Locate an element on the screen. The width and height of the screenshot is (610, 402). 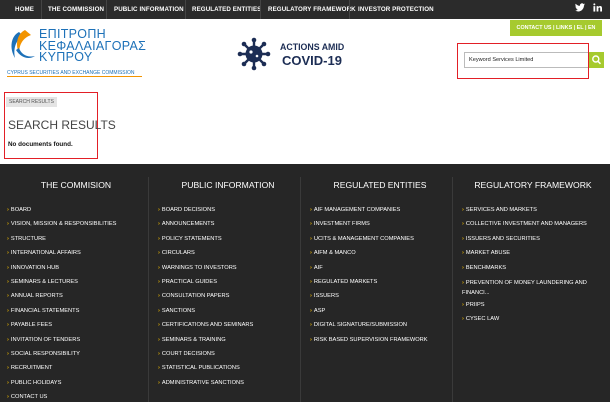
nav-public-information: PUBLIC INFORMATION is located at coordinates (149, 9).